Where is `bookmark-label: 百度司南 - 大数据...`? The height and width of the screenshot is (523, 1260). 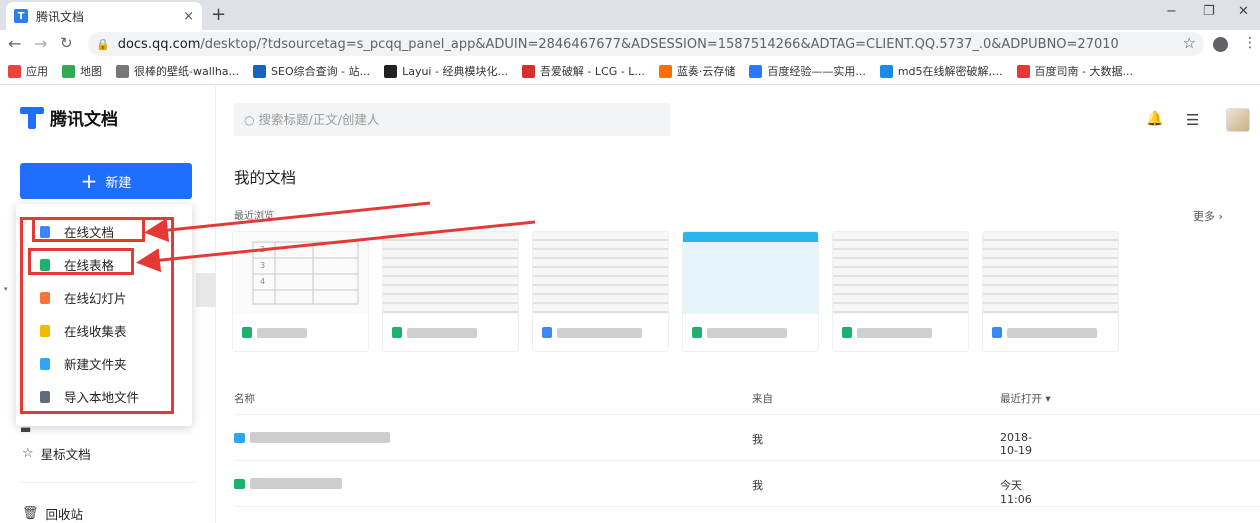 bookmark-label: 百度司南 - 大数据... is located at coordinates (1083, 71).